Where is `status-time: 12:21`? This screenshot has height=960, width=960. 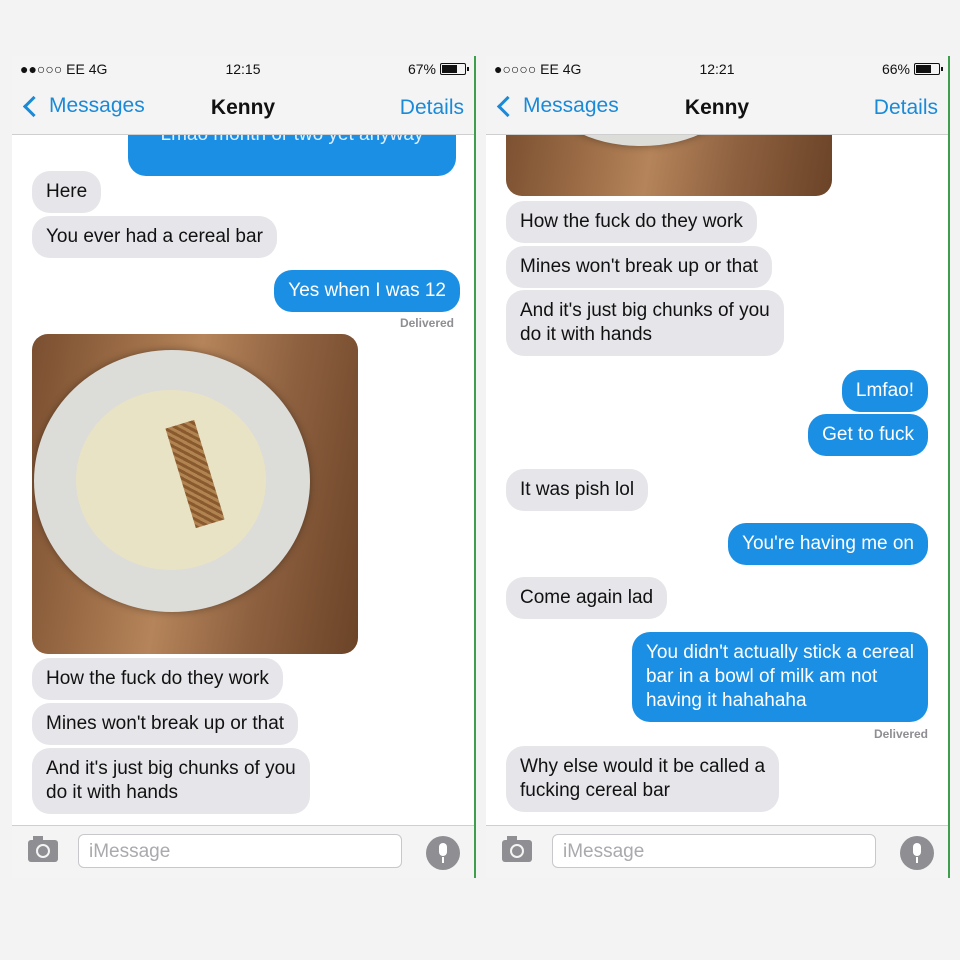 status-time: 12:21 is located at coordinates (717, 69).